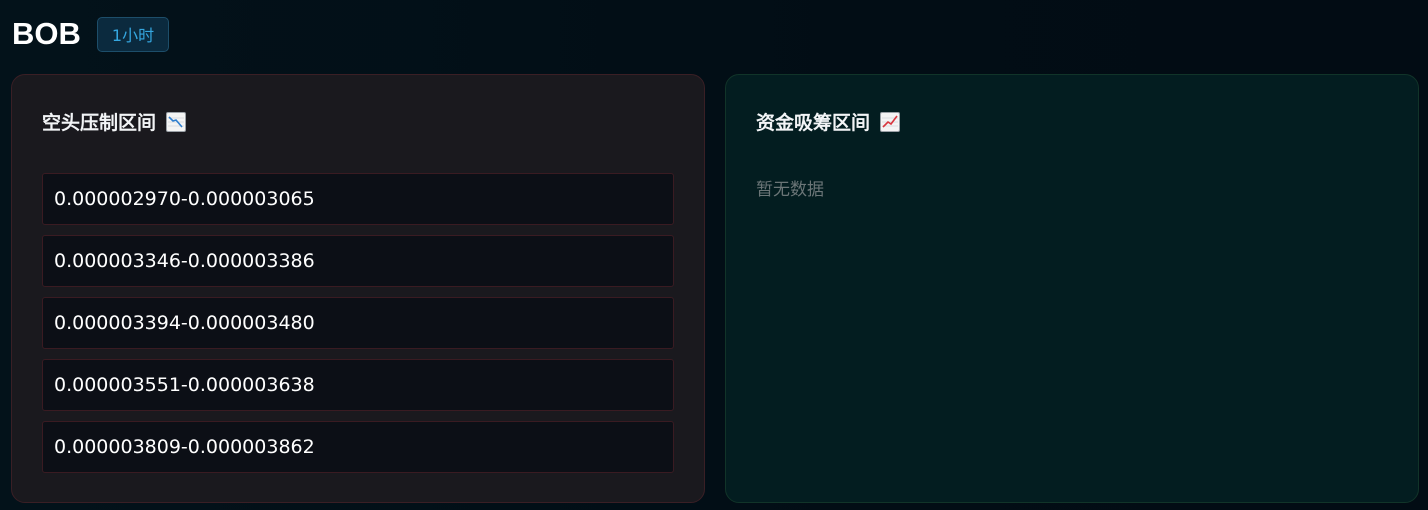 Image resolution: width=1428 pixels, height=510 pixels. I want to click on support-title-label: 资金吸筹区间, so click(813, 123).